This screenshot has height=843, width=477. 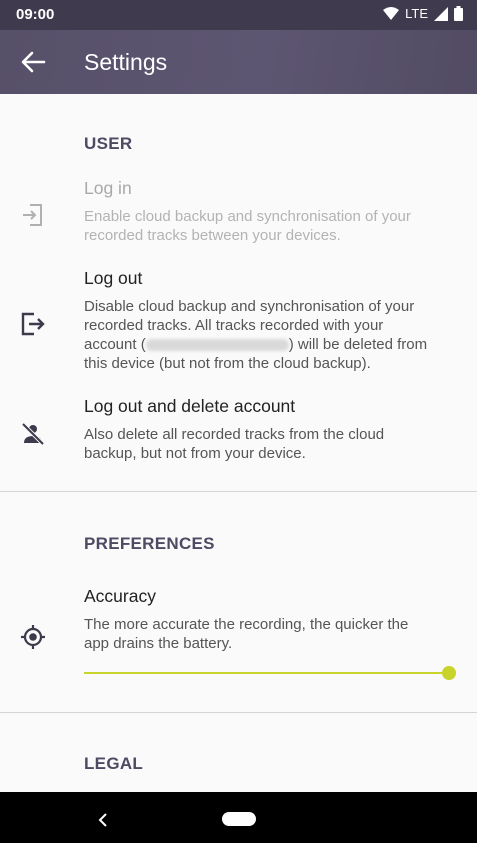 I want to click on battery-icon, so click(x=458, y=13).